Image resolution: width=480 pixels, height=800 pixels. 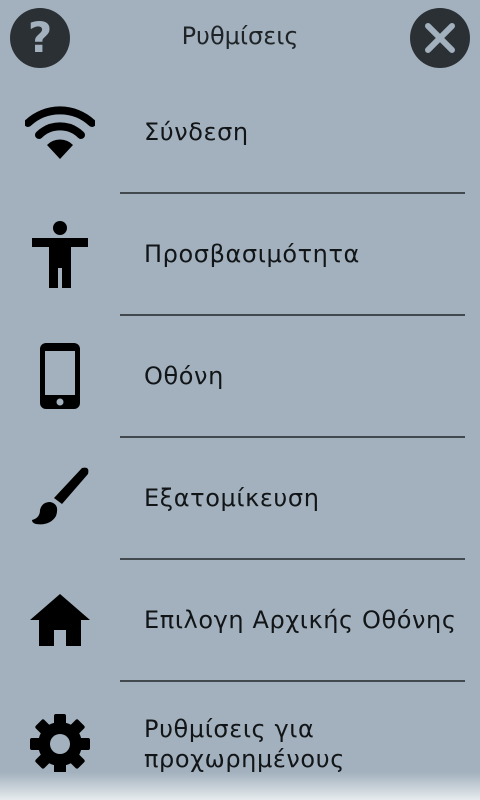 I want to click on accessibility-icon, so click(x=60, y=254).